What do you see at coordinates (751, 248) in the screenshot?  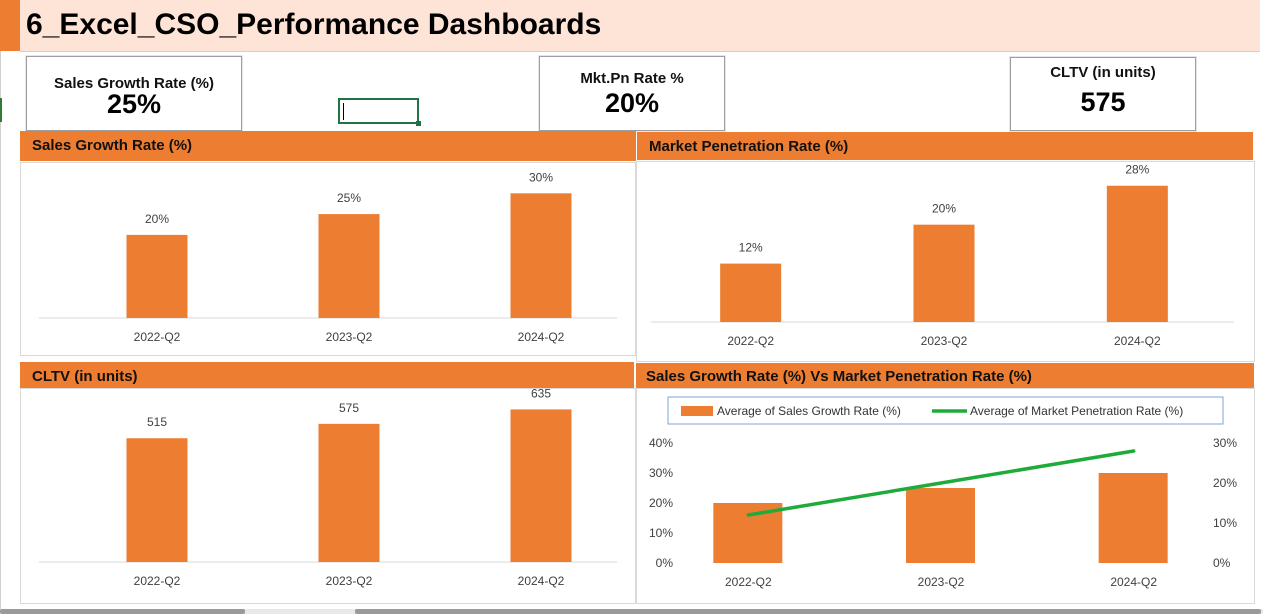 I see `data-label: 12%` at bounding box center [751, 248].